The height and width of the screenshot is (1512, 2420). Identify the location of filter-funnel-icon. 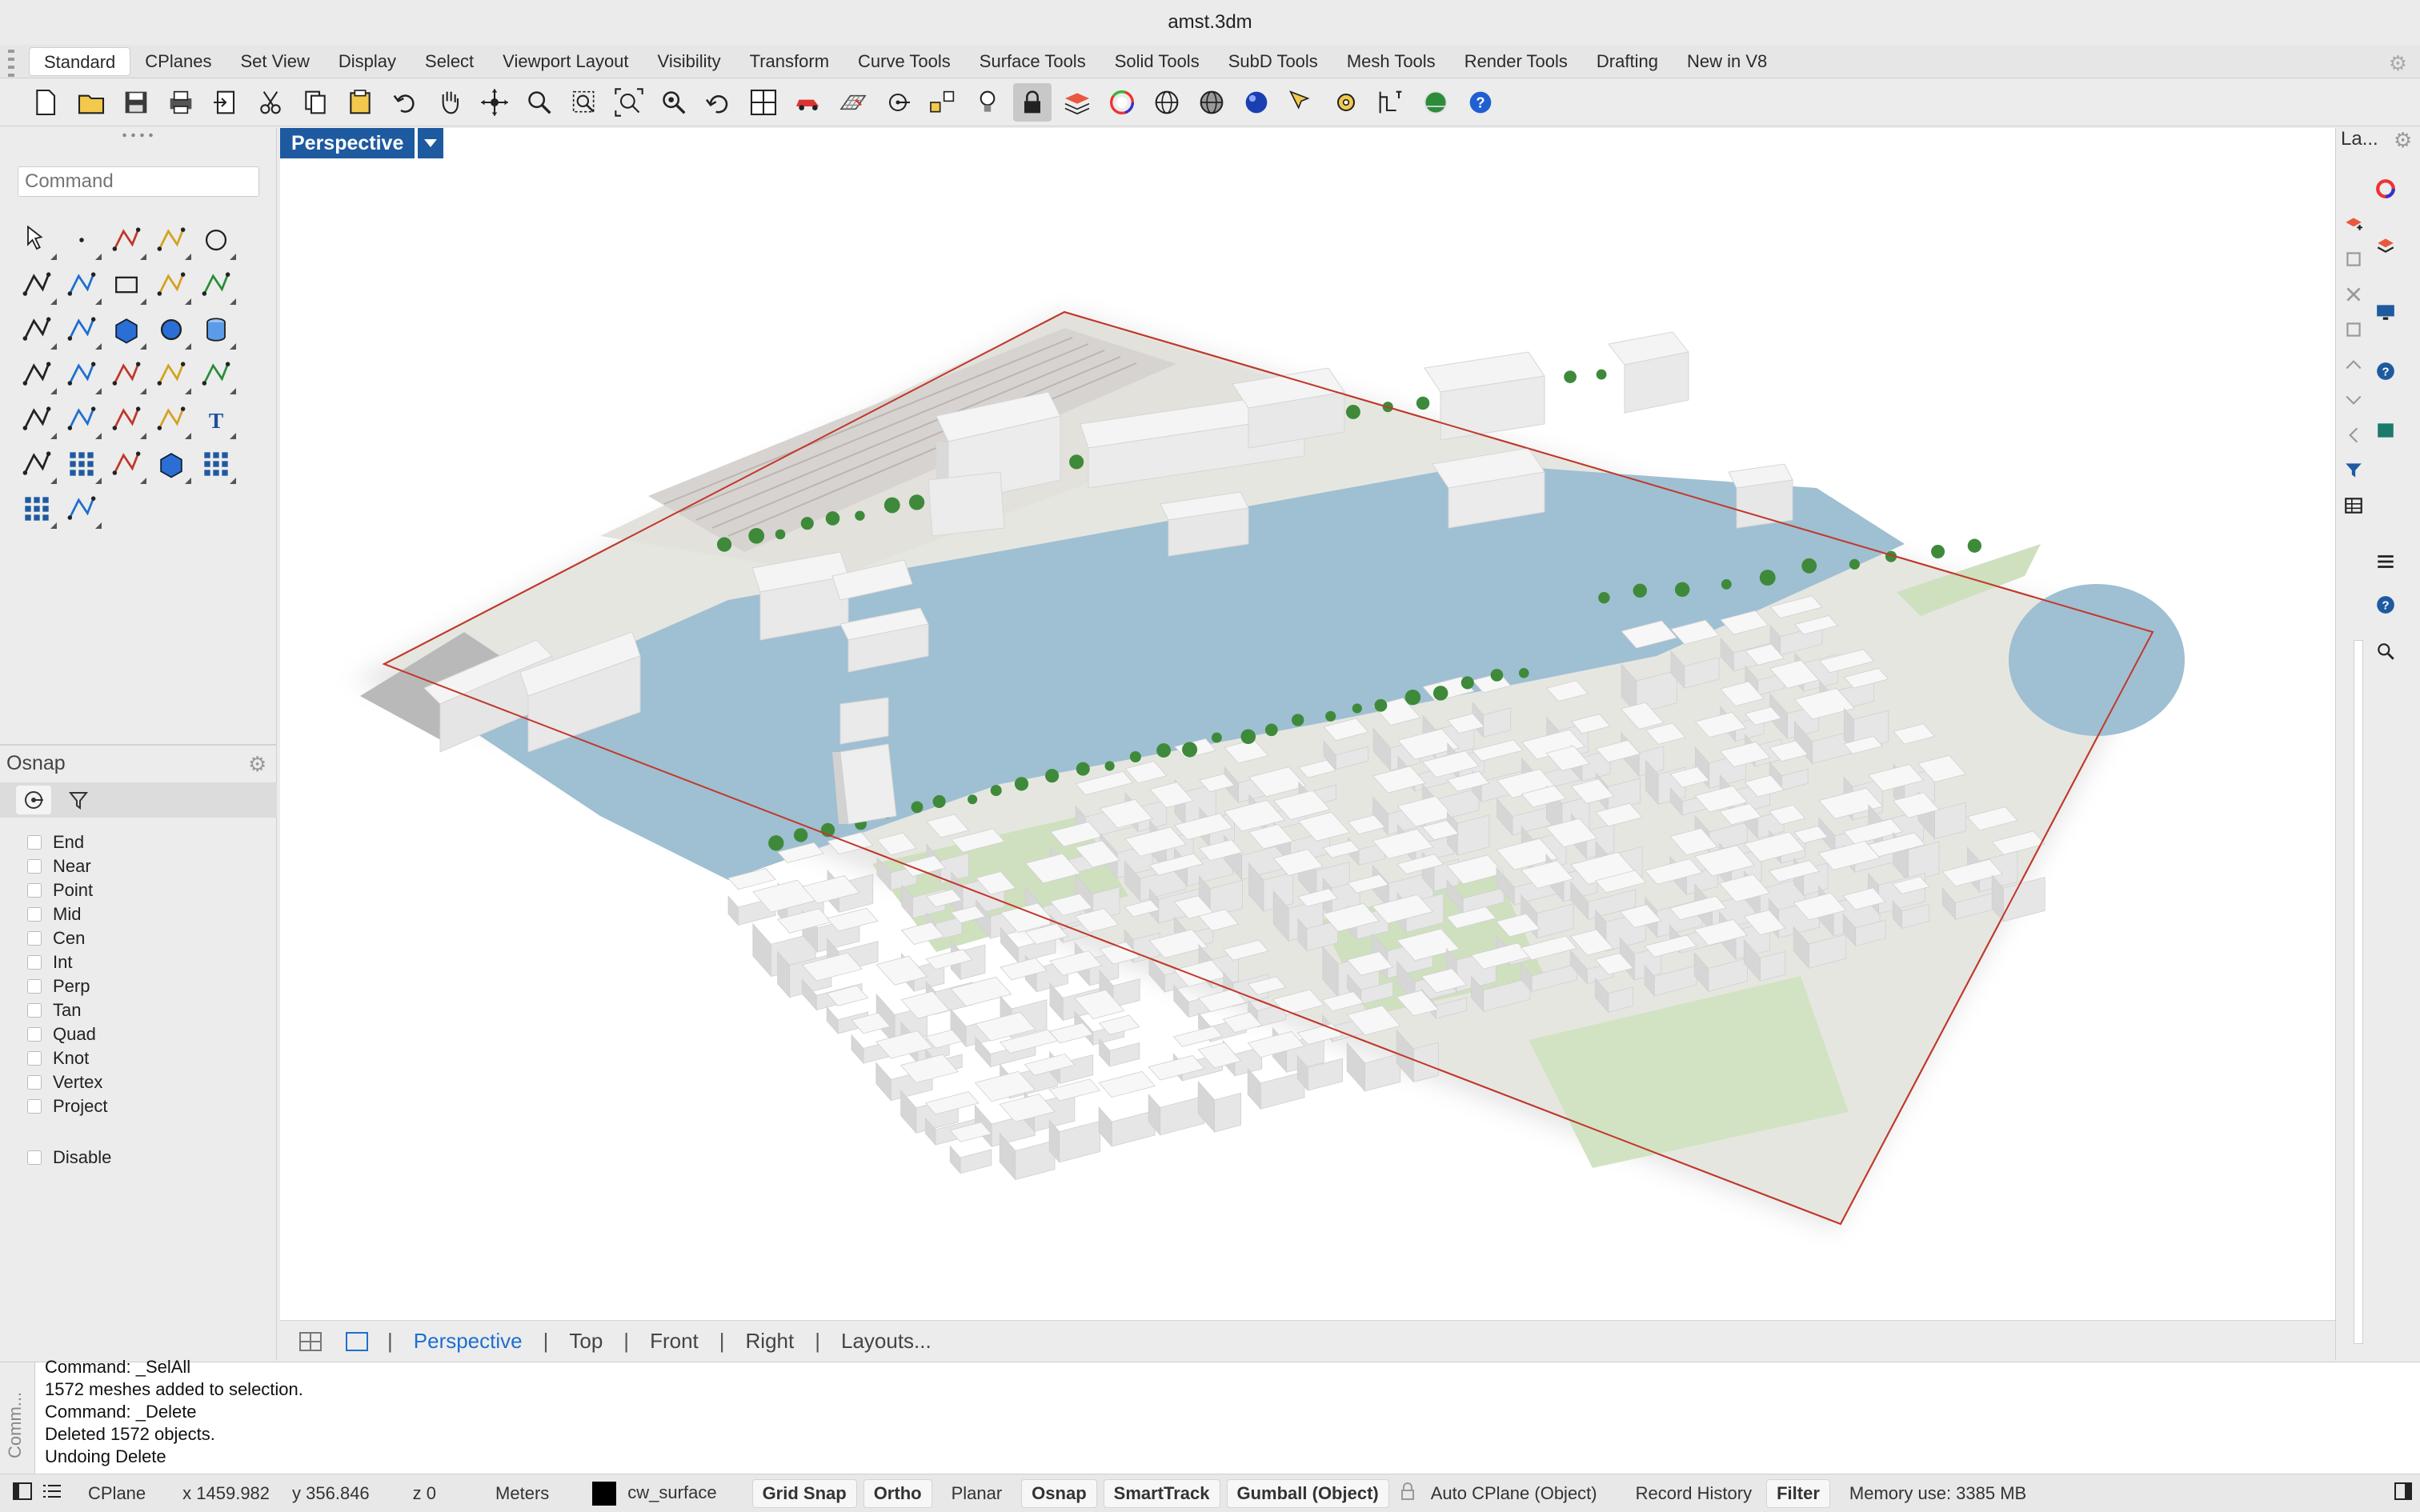
(2353, 330).